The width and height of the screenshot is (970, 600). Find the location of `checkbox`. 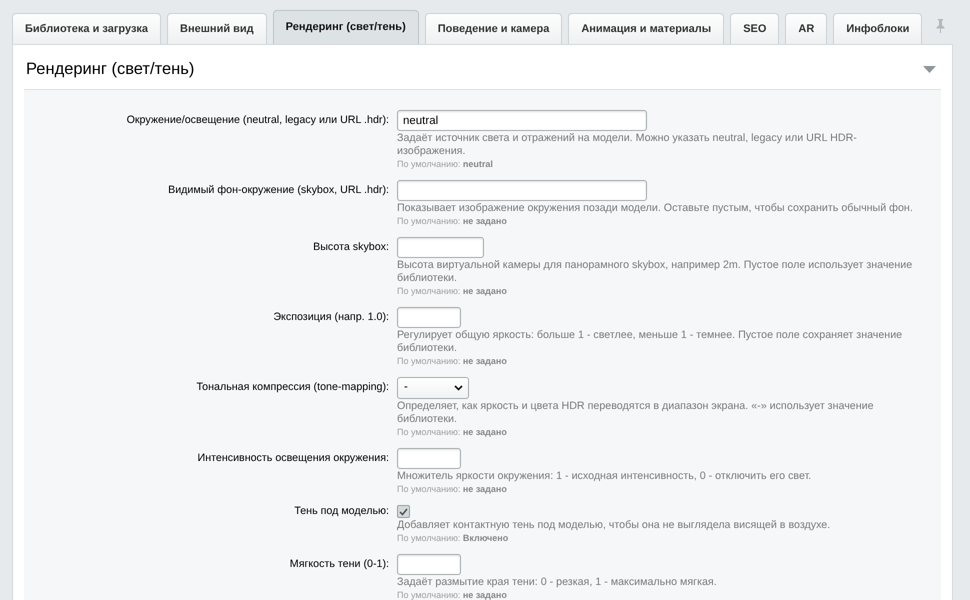

checkbox is located at coordinates (403, 511).